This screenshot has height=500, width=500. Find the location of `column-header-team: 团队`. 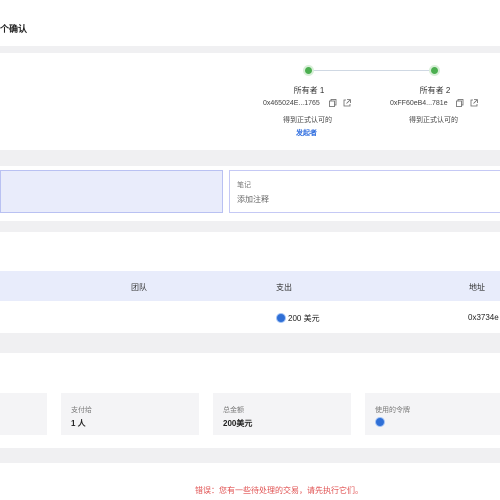

column-header-team: 团队 is located at coordinates (139, 287).